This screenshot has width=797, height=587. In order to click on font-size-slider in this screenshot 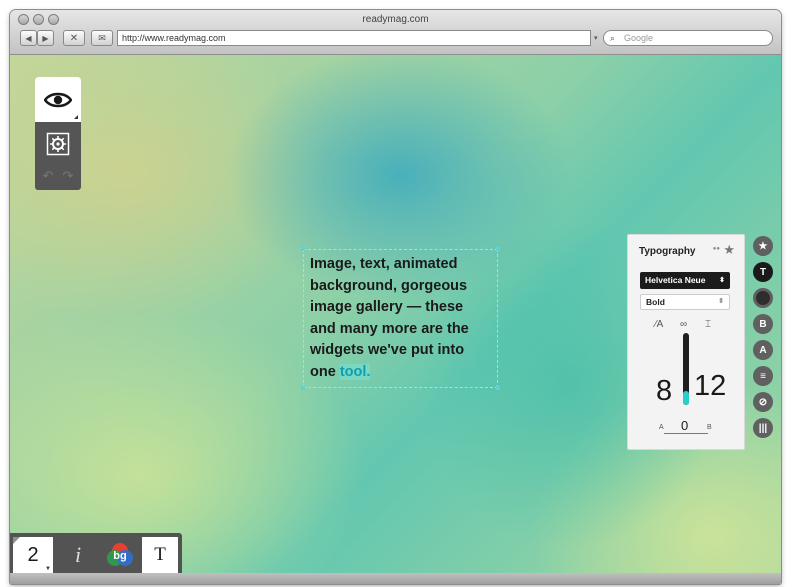, I will do `click(686, 369)`.